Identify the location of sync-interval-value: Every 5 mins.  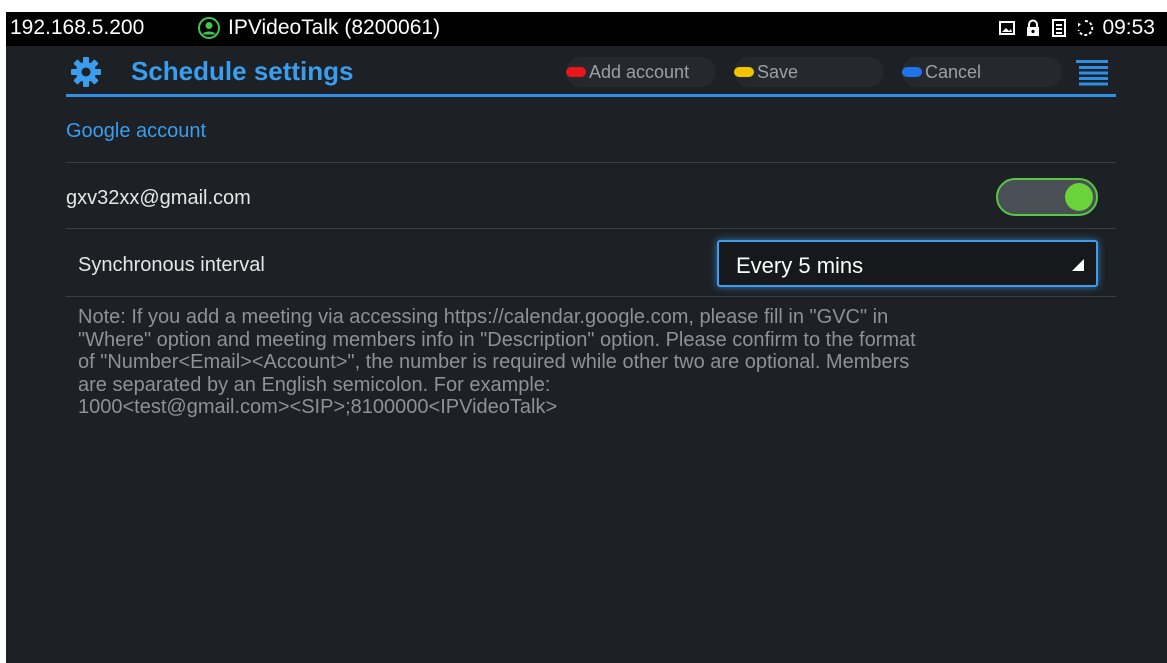
(800, 265).